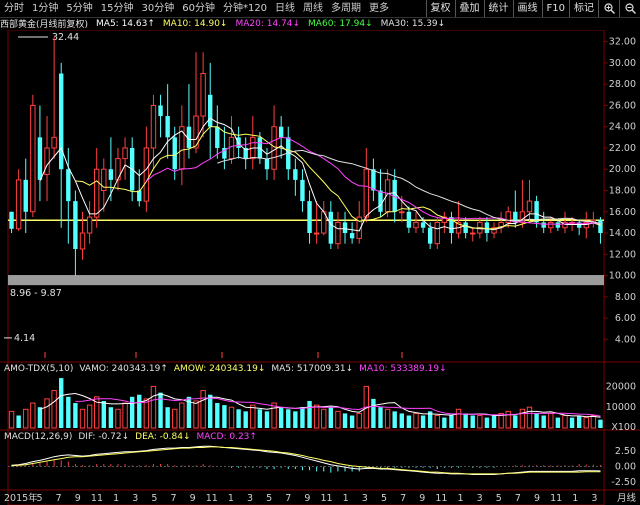 The height and width of the screenshot is (505, 640). What do you see at coordinates (622, 42) in the screenshot?
I see `price-tick-label: 32.00` at bounding box center [622, 42].